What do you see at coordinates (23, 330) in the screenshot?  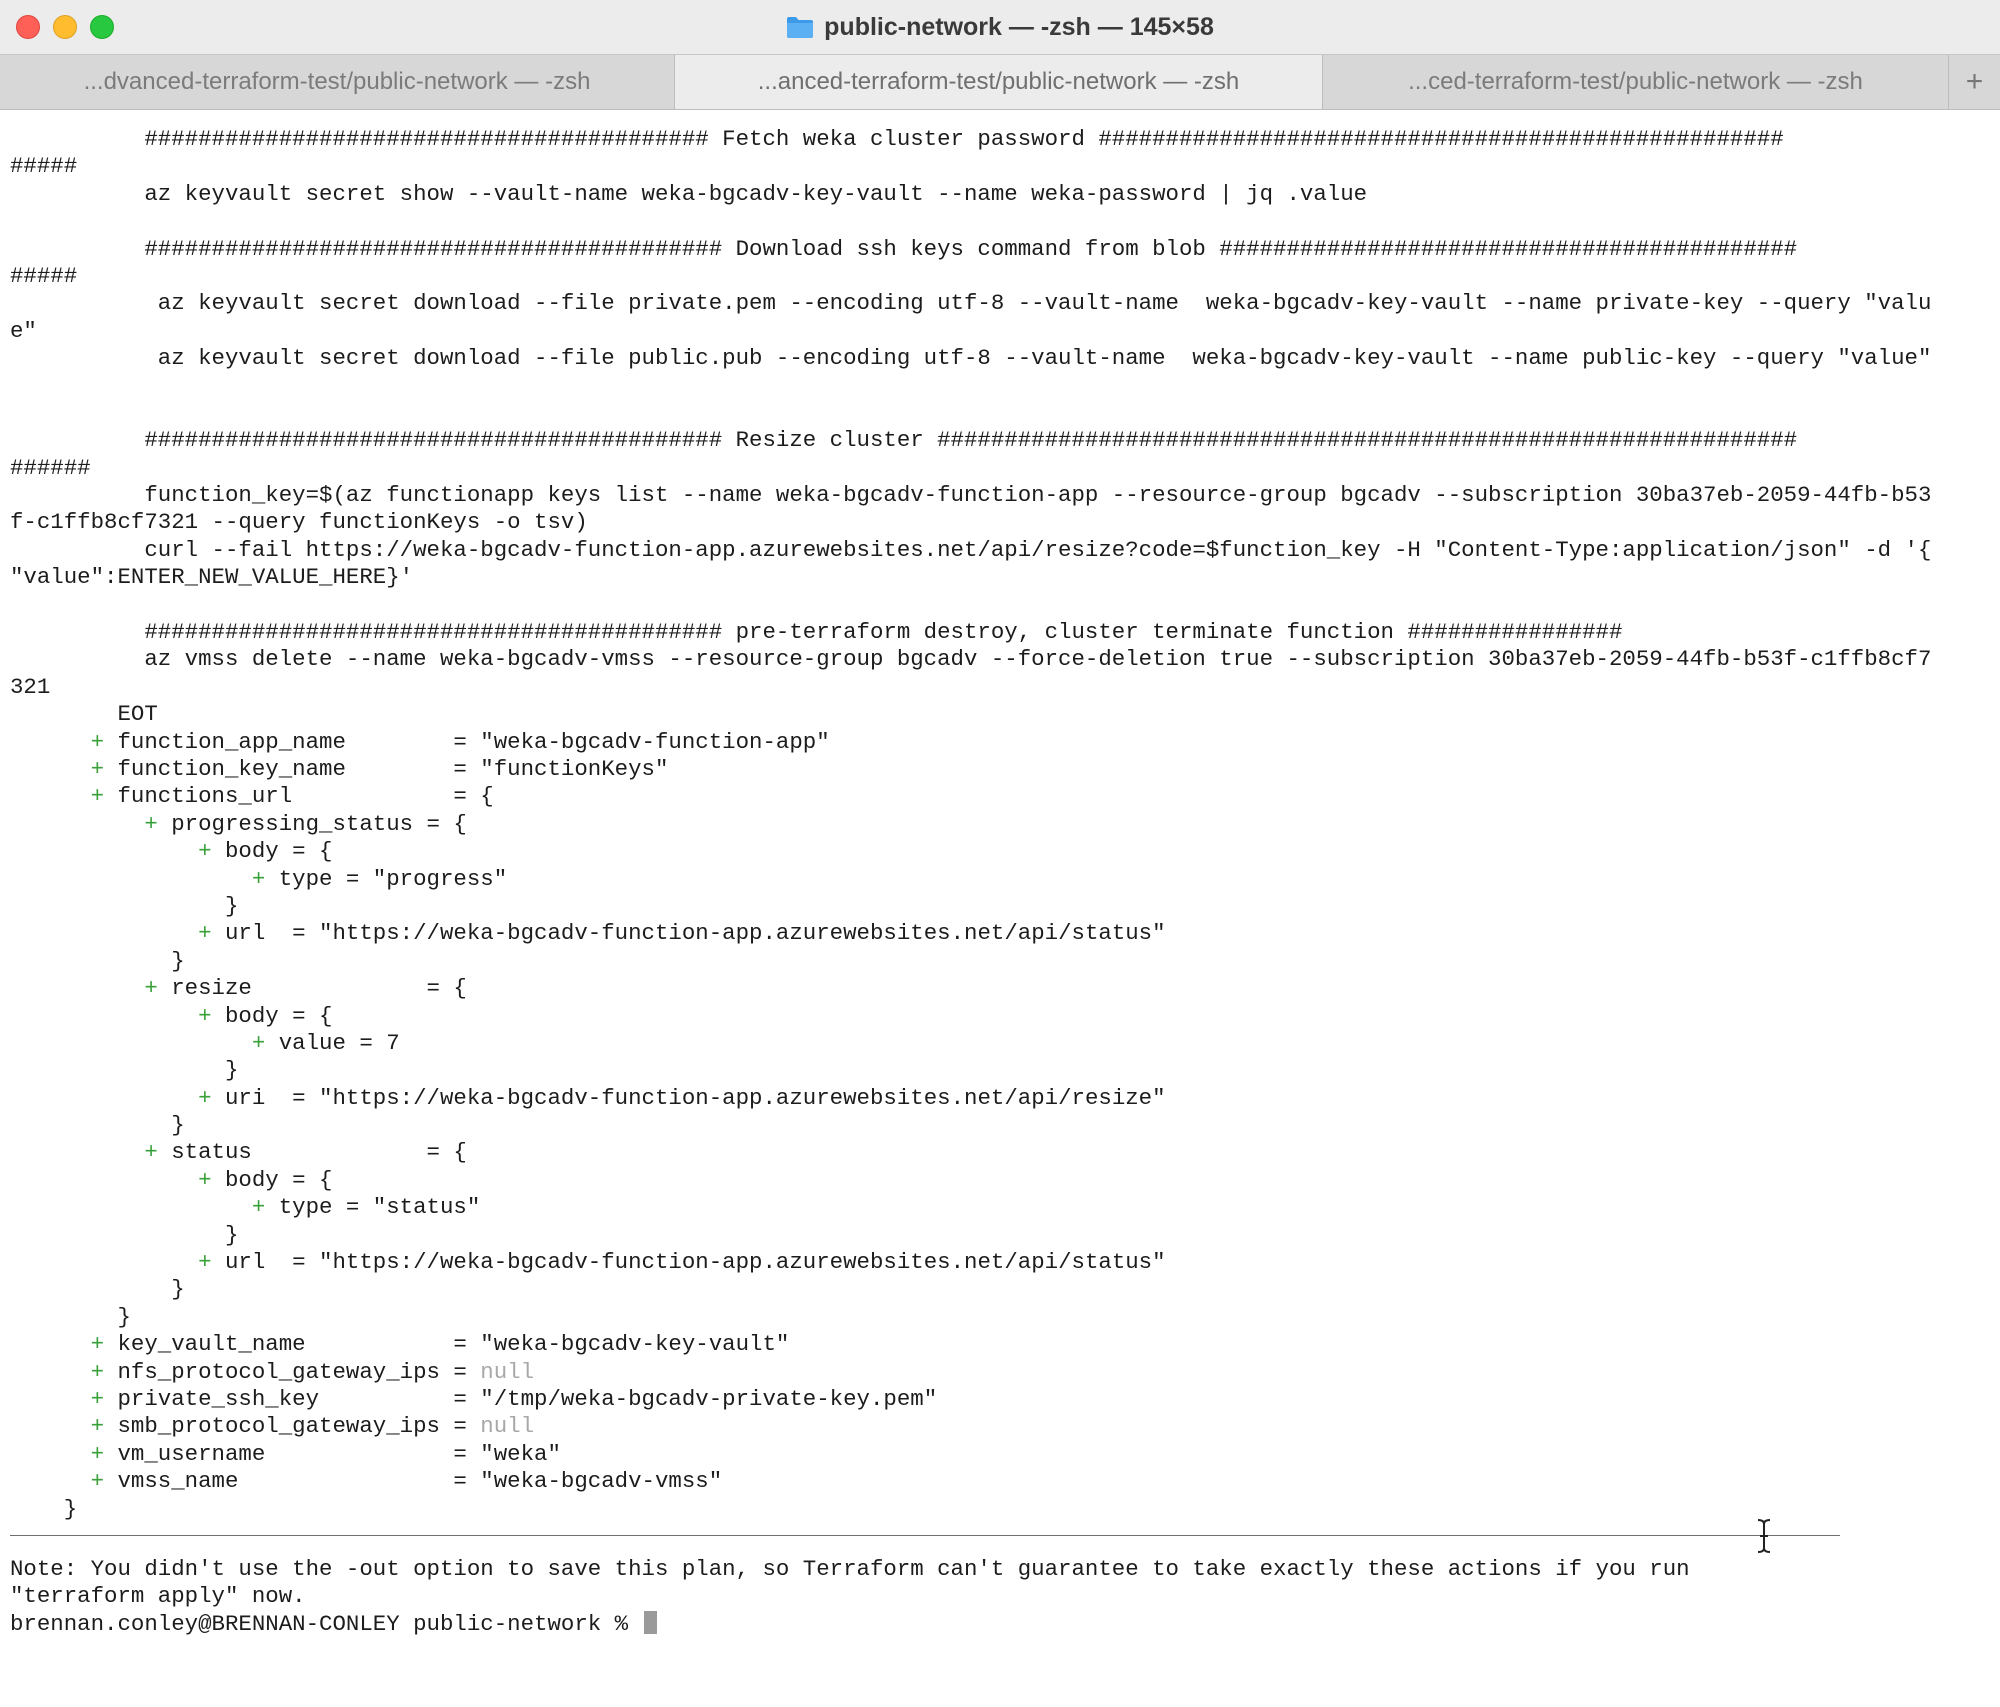 I see `line-text: e"` at bounding box center [23, 330].